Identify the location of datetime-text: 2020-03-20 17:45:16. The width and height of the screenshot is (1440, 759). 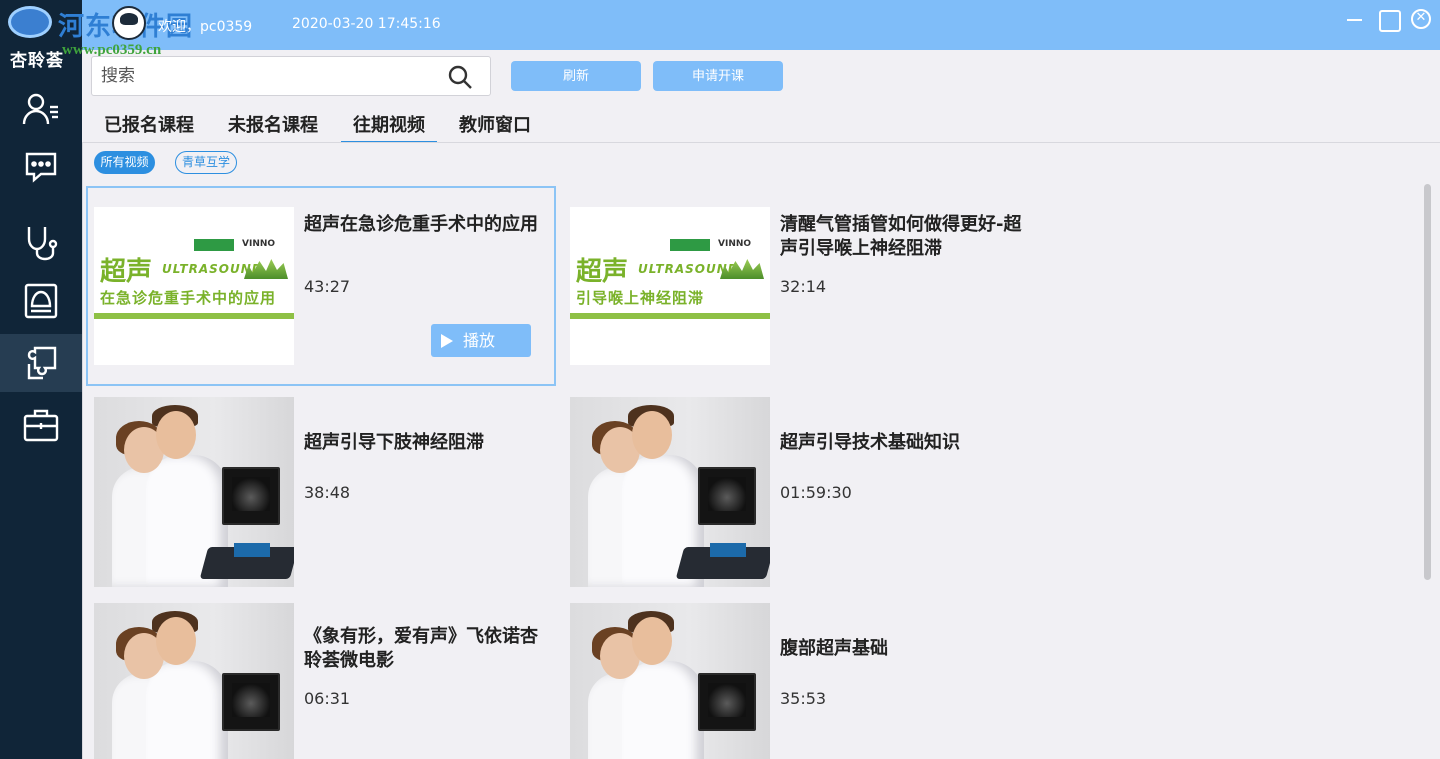
(366, 24).